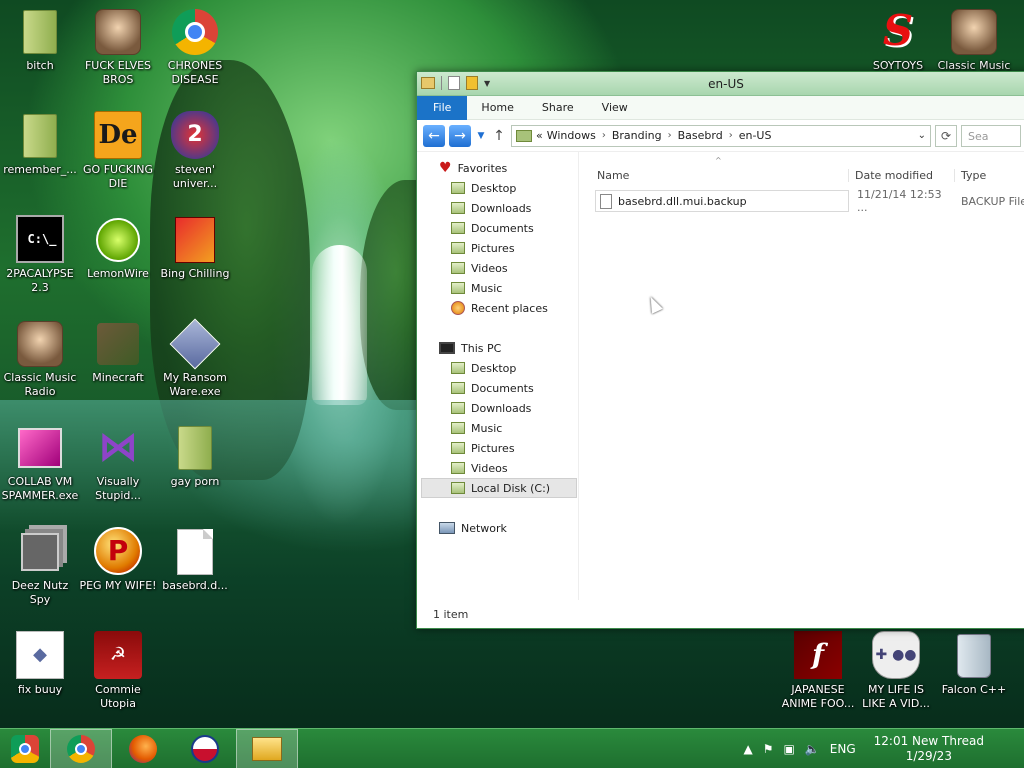 This screenshot has width=1024, height=768. I want to click on column-header-date: Date modified, so click(902, 175).